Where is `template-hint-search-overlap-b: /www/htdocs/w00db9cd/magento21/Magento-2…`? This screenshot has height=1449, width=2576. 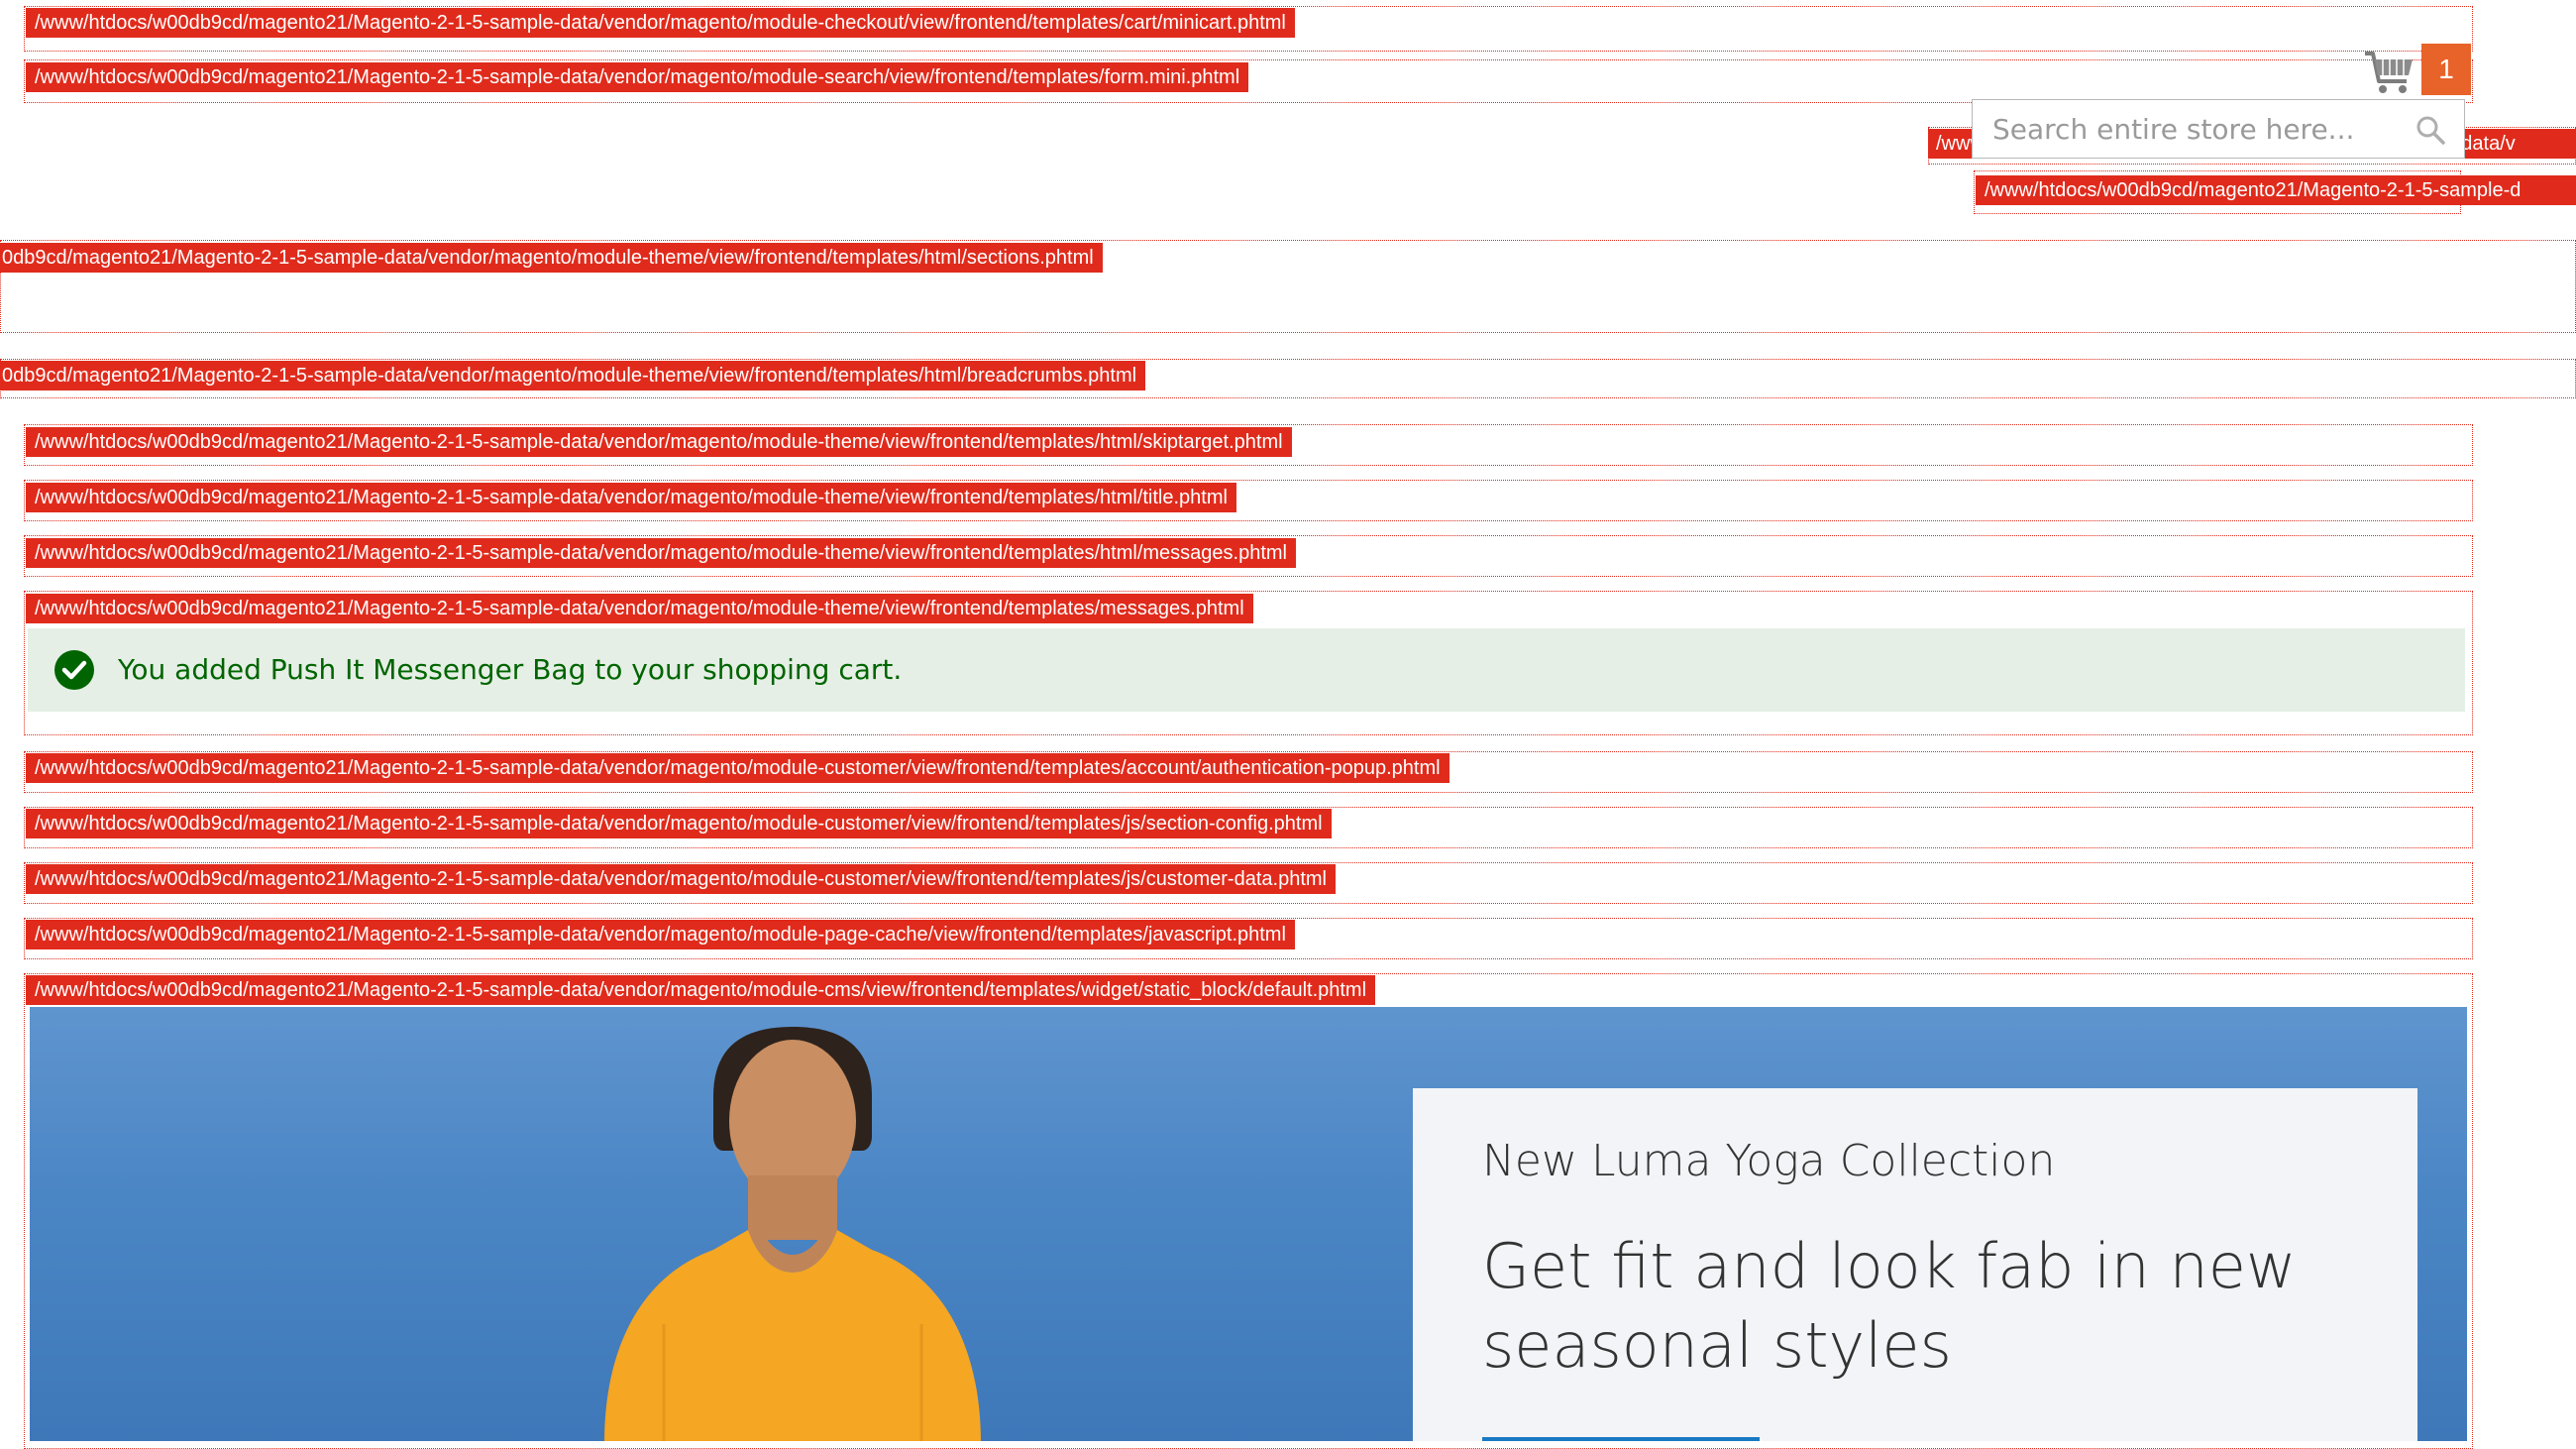
template-hint-search-overlap-b: /www/htdocs/w00db9cd/magento21/Magento-2… is located at coordinates (2276, 190).